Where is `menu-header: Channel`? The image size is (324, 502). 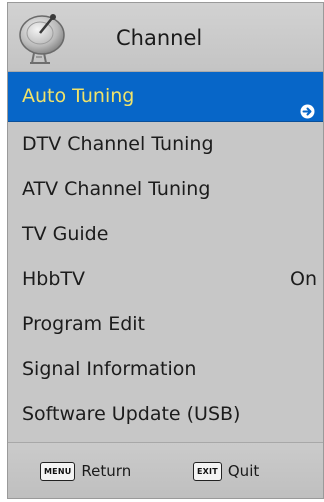
menu-header: Channel is located at coordinates (165, 37).